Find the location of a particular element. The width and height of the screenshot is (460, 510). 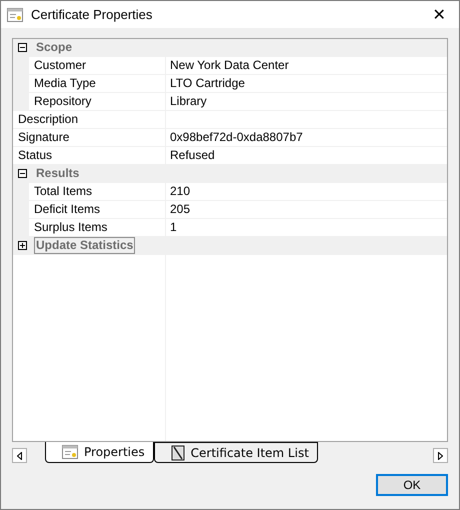

property-name: Repository is located at coordinates (97, 101).